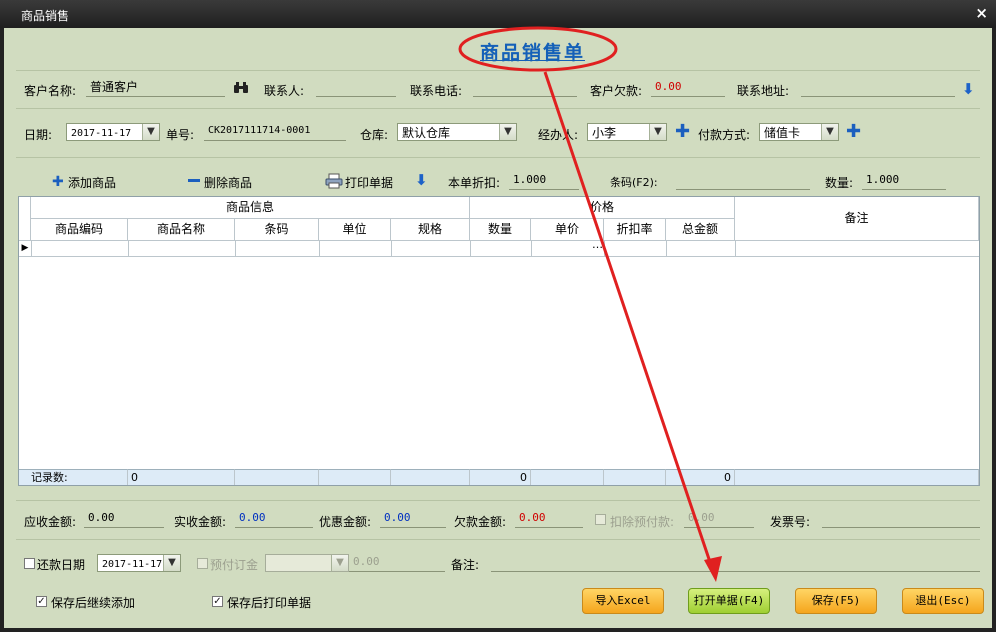 The width and height of the screenshot is (996, 632). I want to click on annotation-arrow-line, so click(628, 320).